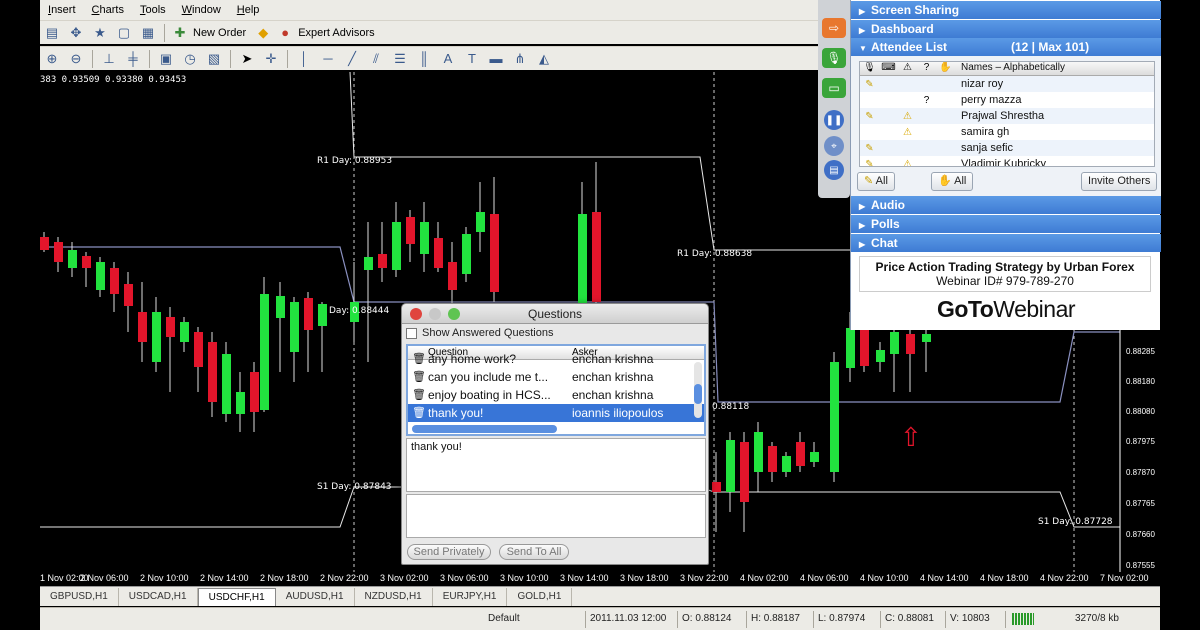 This screenshot has height=630, width=1200. What do you see at coordinates (416, 314) in the screenshot?
I see `close-icon` at bounding box center [416, 314].